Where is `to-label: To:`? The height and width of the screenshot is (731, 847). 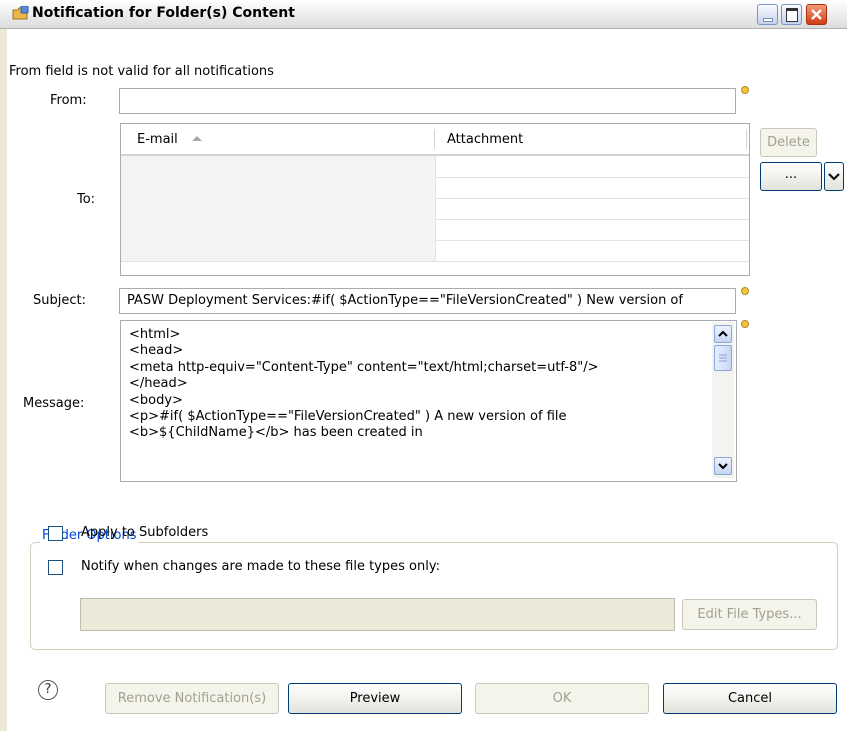
to-label: To: is located at coordinates (86, 199).